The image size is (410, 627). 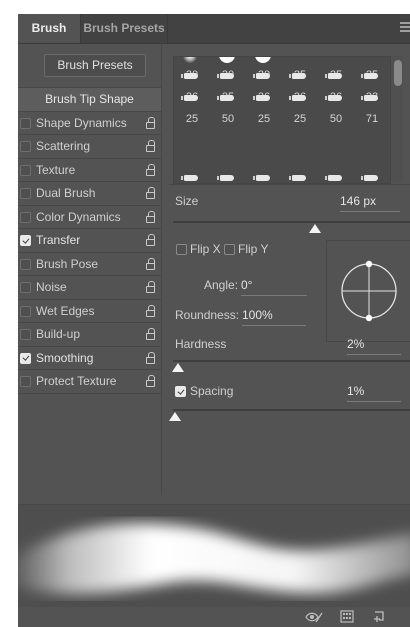 What do you see at coordinates (372, 119) in the screenshot?
I see `brush-size-label: 71` at bounding box center [372, 119].